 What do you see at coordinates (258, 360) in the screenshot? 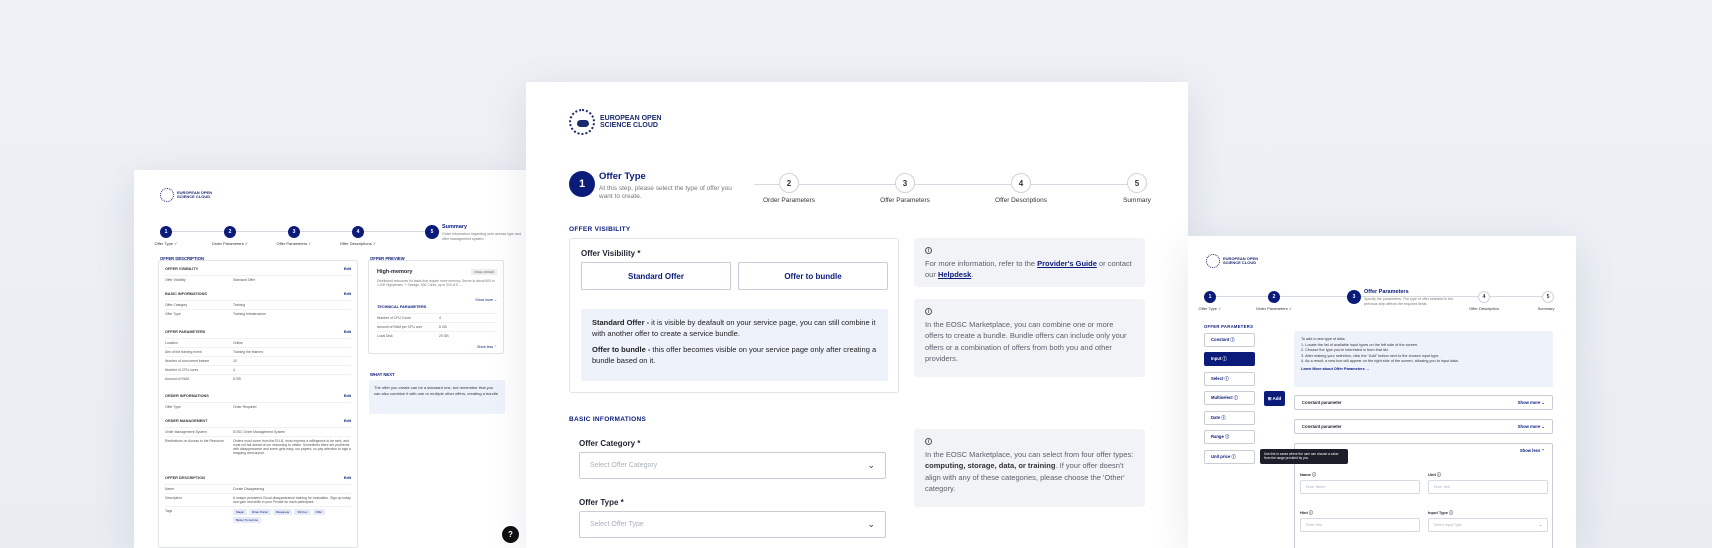
I see `summary-row: Number of concurrent trainee 10` at bounding box center [258, 360].